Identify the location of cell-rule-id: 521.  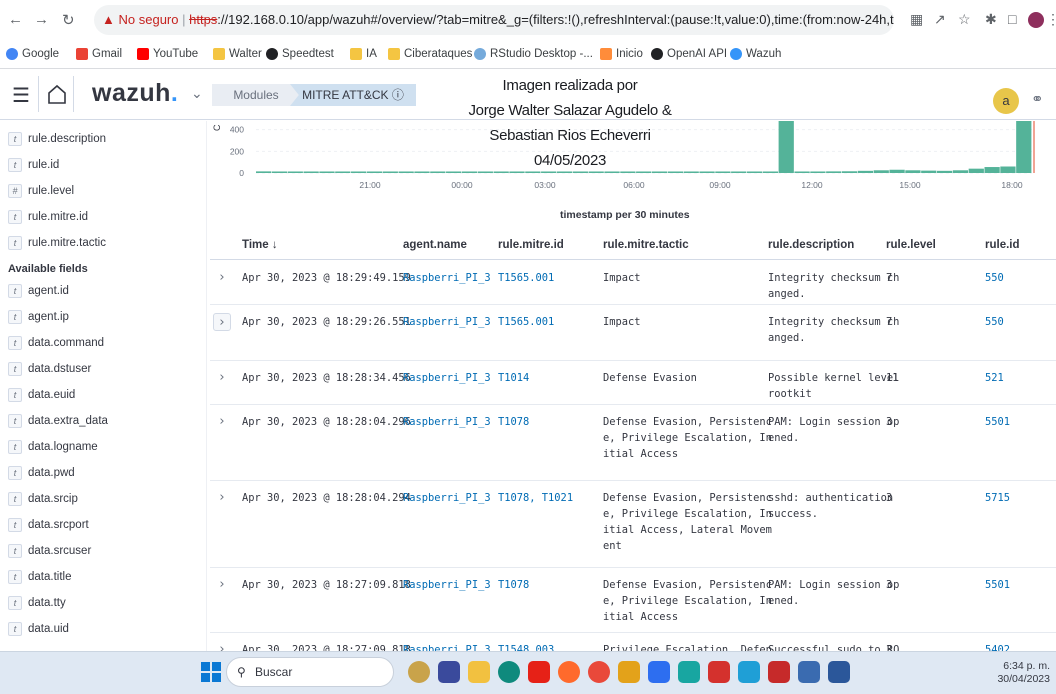
(994, 378).